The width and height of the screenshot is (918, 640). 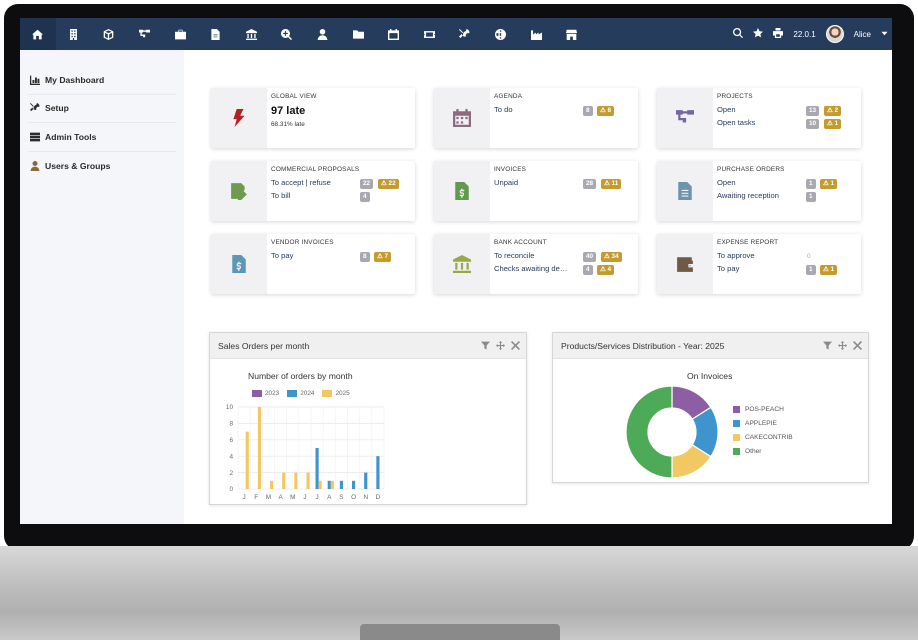 I want to click on late-badge: ⚠ 2, so click(x=833, y=111).